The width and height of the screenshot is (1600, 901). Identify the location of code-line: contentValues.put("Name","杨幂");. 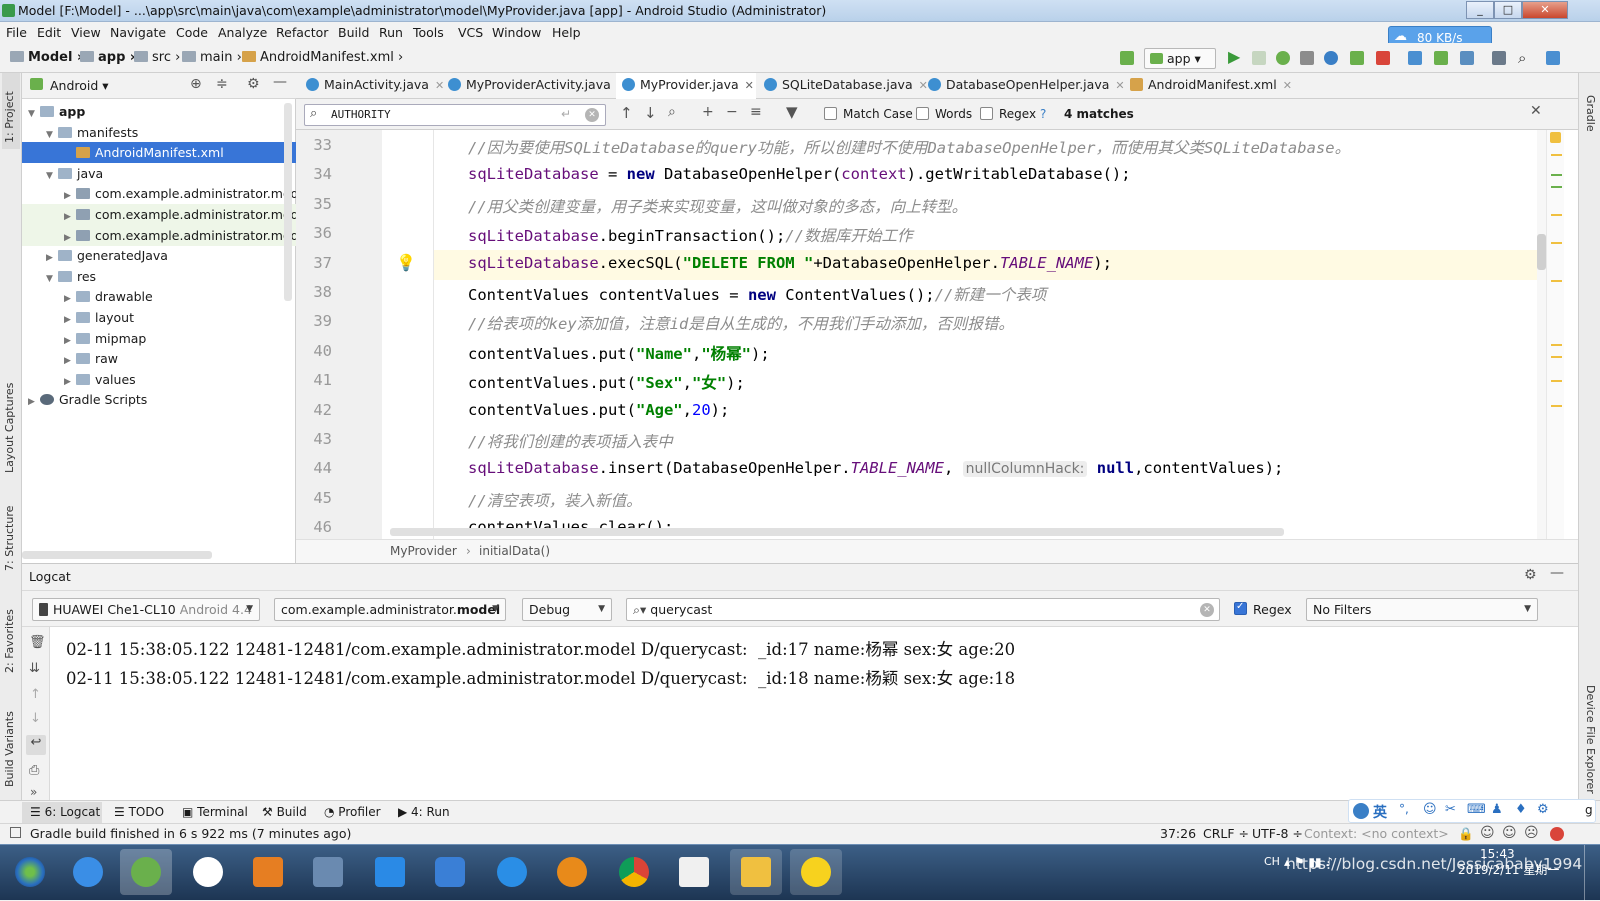
(619, 353).